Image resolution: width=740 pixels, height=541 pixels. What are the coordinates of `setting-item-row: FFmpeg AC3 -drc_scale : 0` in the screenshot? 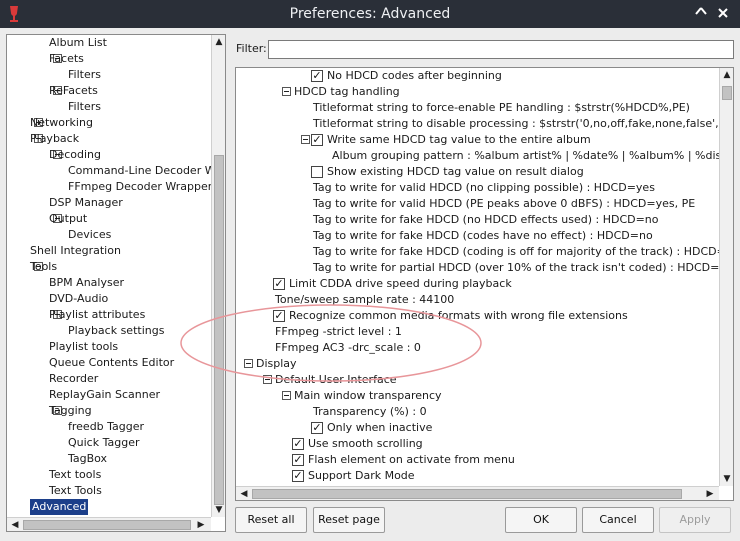 It's located at (484, 348).